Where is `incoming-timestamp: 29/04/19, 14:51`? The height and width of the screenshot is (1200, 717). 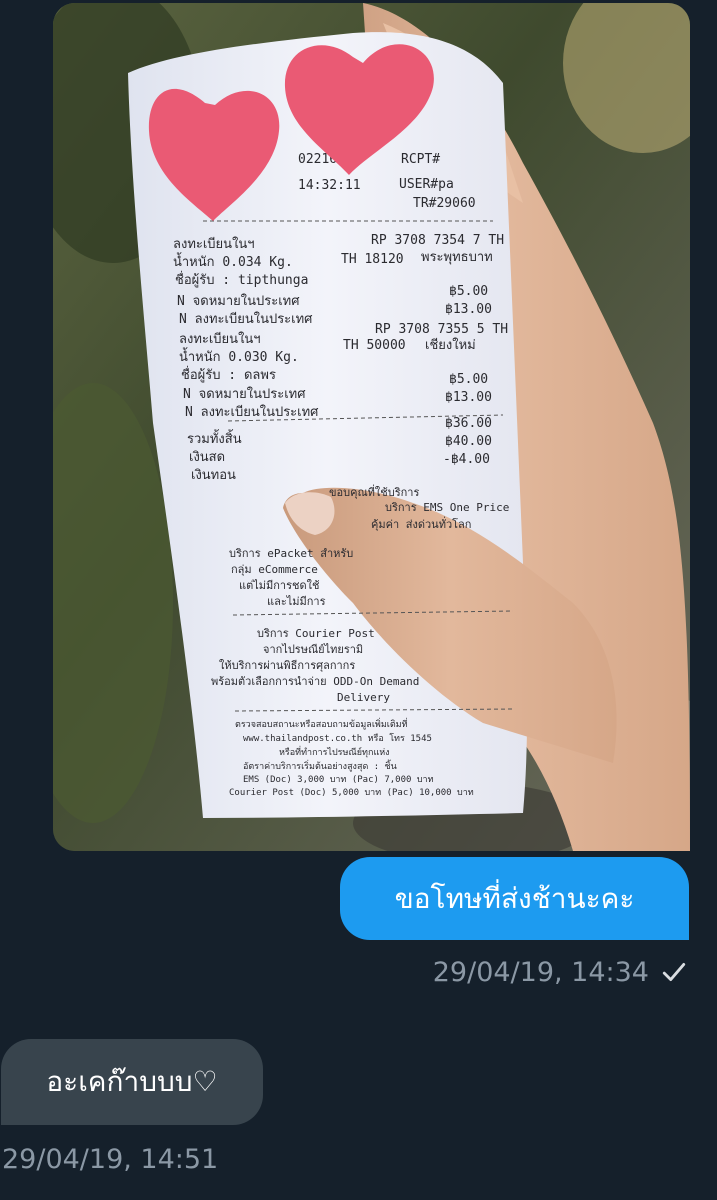
incoming-timestamp: 29/04/19, 14:51 is located at coordinates (110, 1159).